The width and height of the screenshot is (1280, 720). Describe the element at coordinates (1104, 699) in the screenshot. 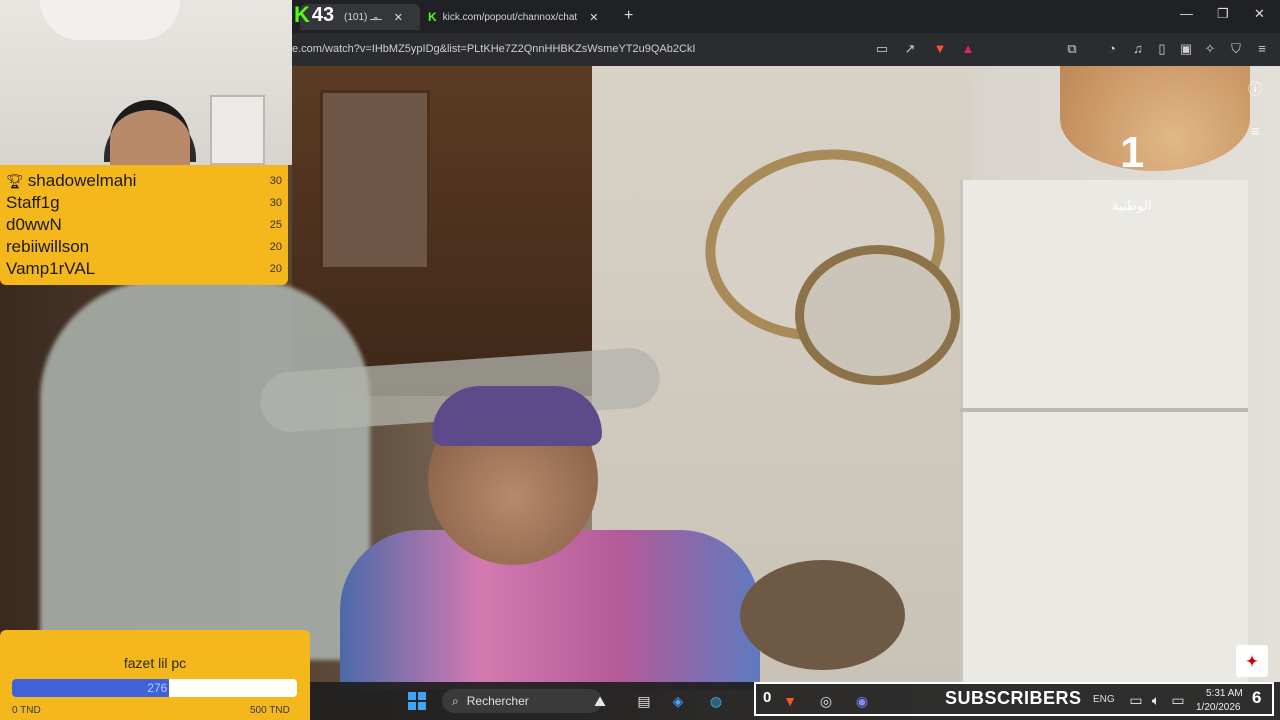

I see `language-indicator: ENG` at that location.